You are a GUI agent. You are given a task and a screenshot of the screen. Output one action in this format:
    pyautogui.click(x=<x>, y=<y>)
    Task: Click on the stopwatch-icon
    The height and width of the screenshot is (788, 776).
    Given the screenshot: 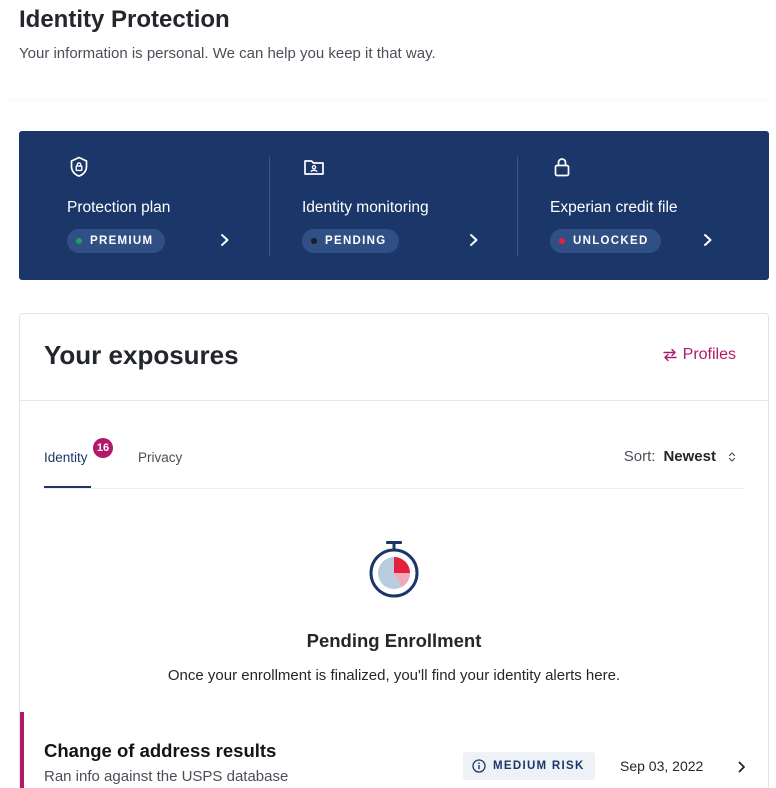 What is the action you would take?
    pyautogui.click(x=394, y=569)
    